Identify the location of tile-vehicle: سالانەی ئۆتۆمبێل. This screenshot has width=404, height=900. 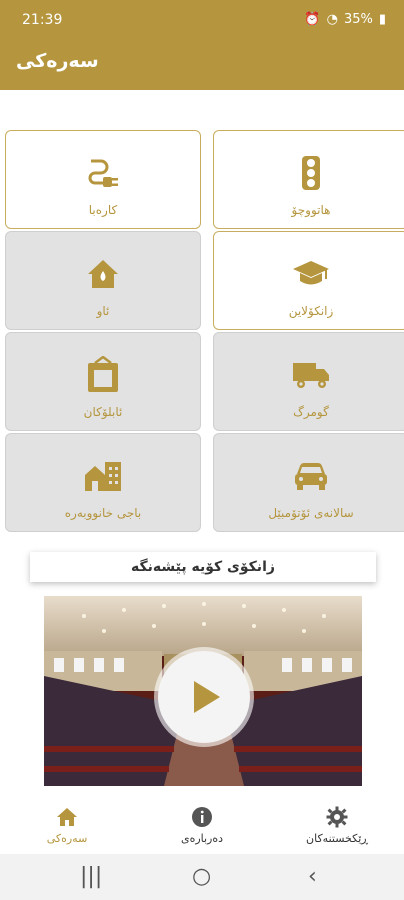
(308, 482).